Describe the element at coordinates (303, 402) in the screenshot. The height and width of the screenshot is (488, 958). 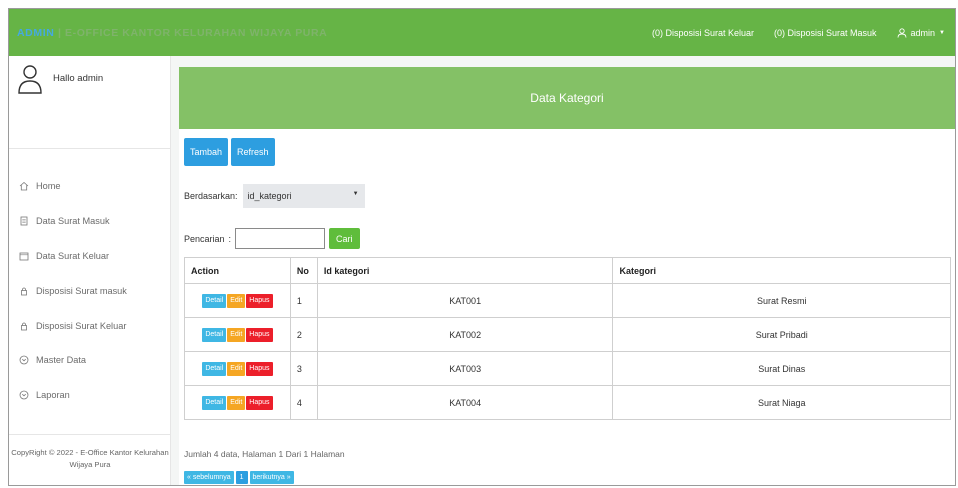
I see `no-cell: 4` at that location.